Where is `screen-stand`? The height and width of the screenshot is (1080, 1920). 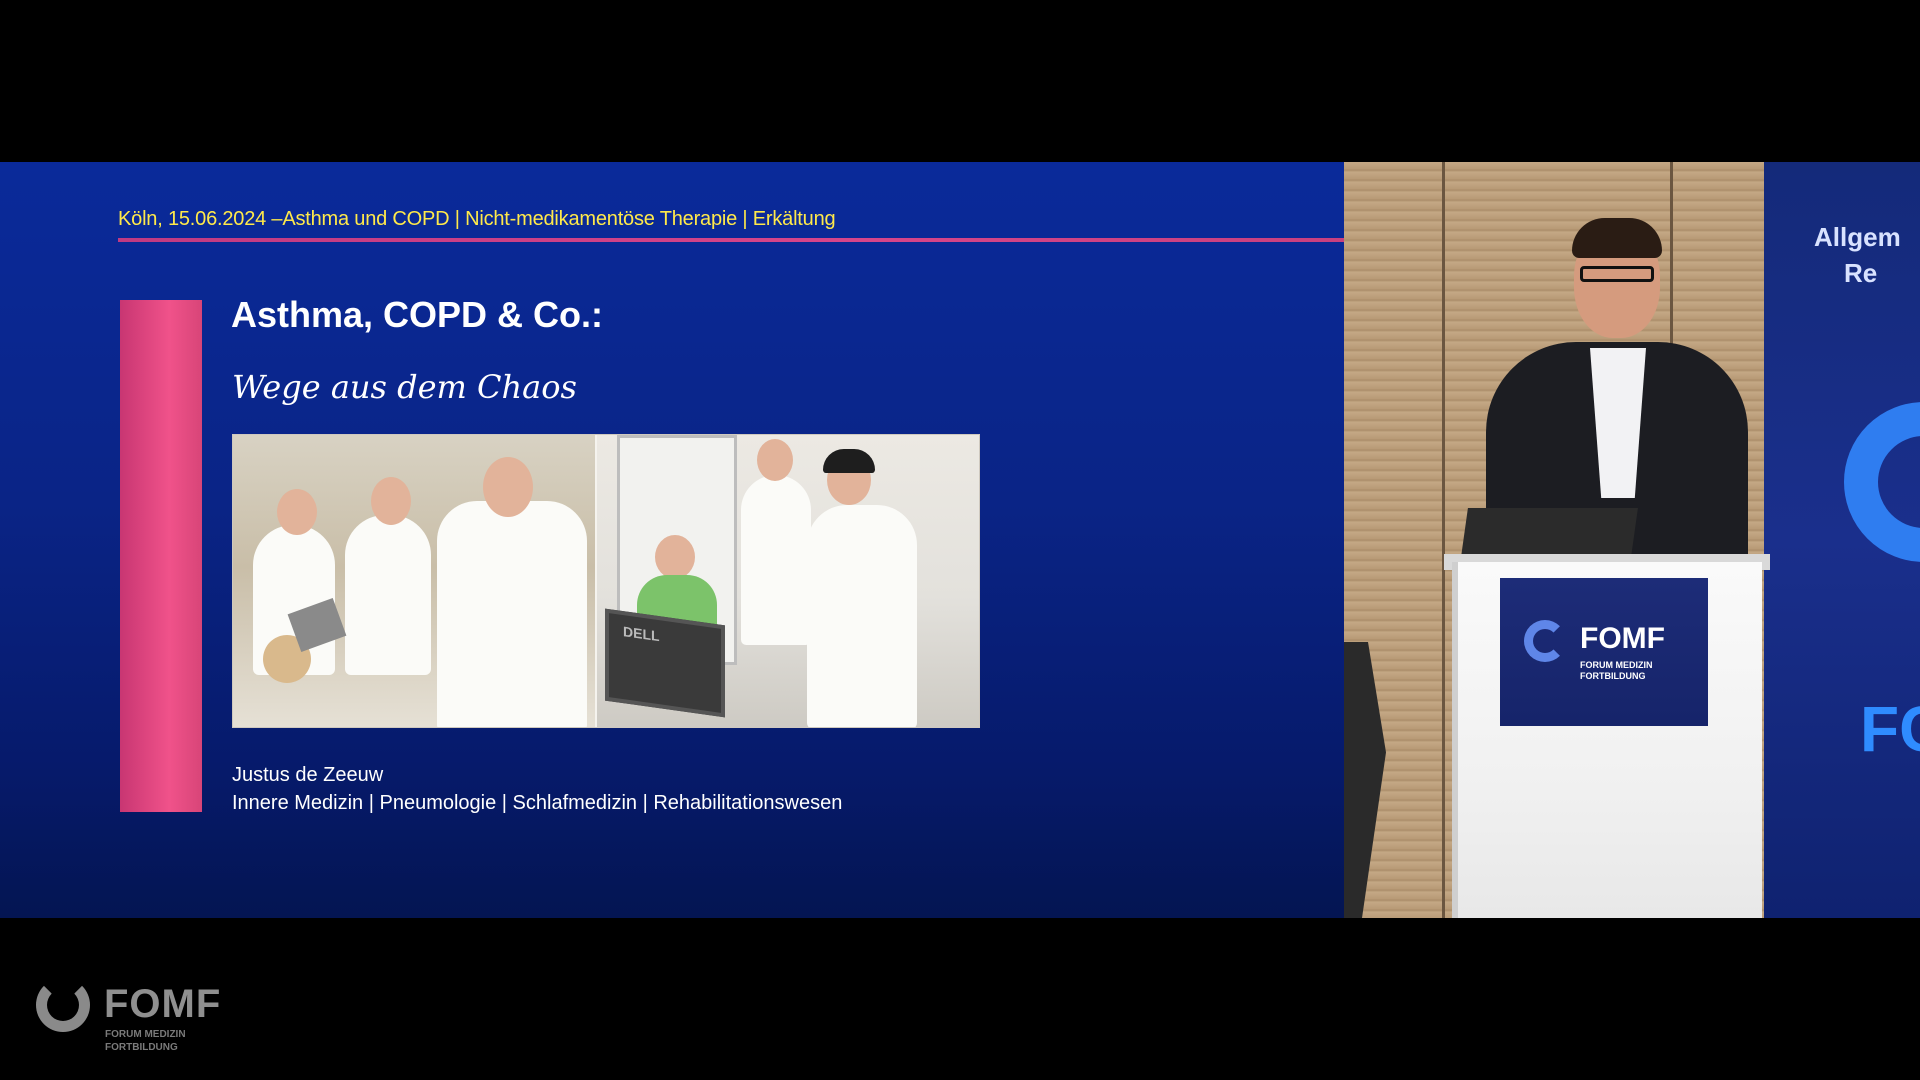
screen-stand is located at coordinates (1365, 780).